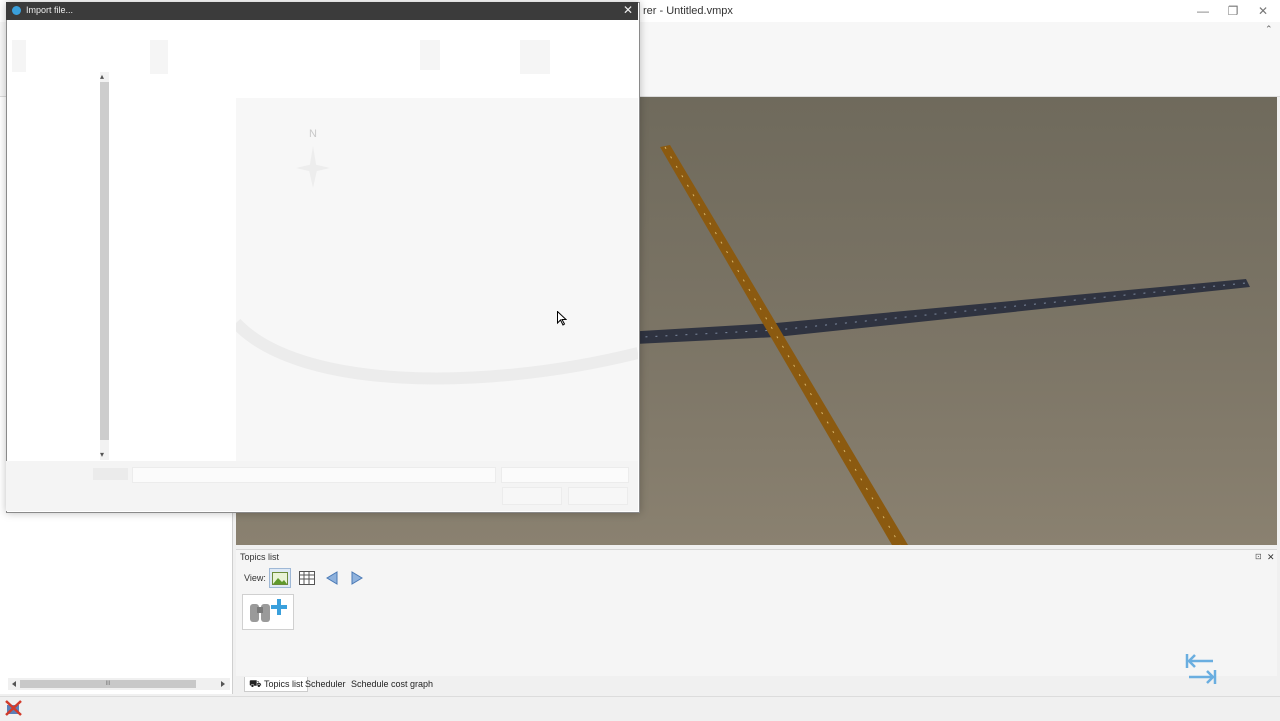 The height and width of the screenshot is (721, 1280). Describe the element at coordinates (1201, 670) in the screenshot. I see `swap-arrows-icon` at that location.